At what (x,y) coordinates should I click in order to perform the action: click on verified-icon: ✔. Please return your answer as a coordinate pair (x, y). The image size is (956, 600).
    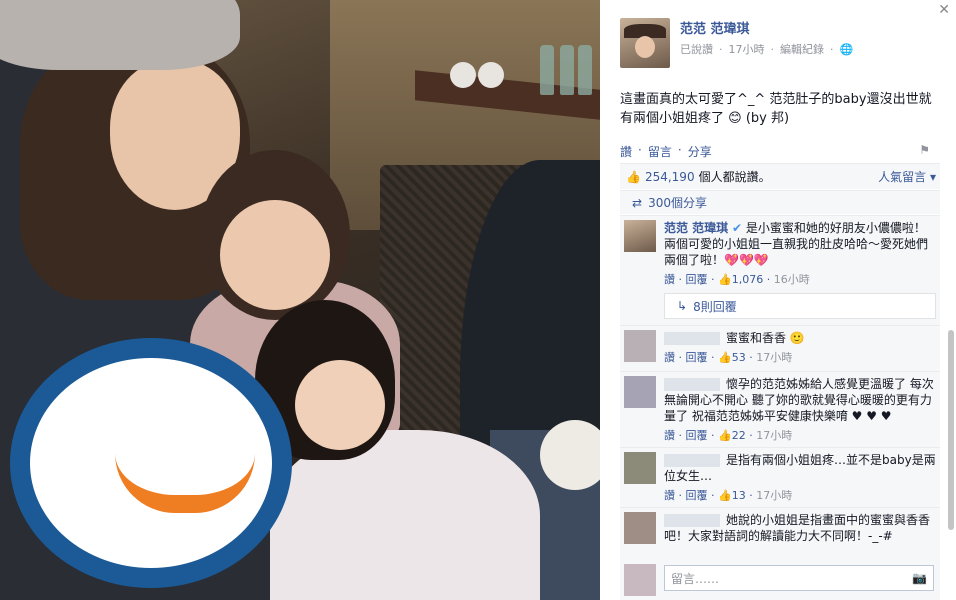
    Looking at the image, I should click on (737, 228).